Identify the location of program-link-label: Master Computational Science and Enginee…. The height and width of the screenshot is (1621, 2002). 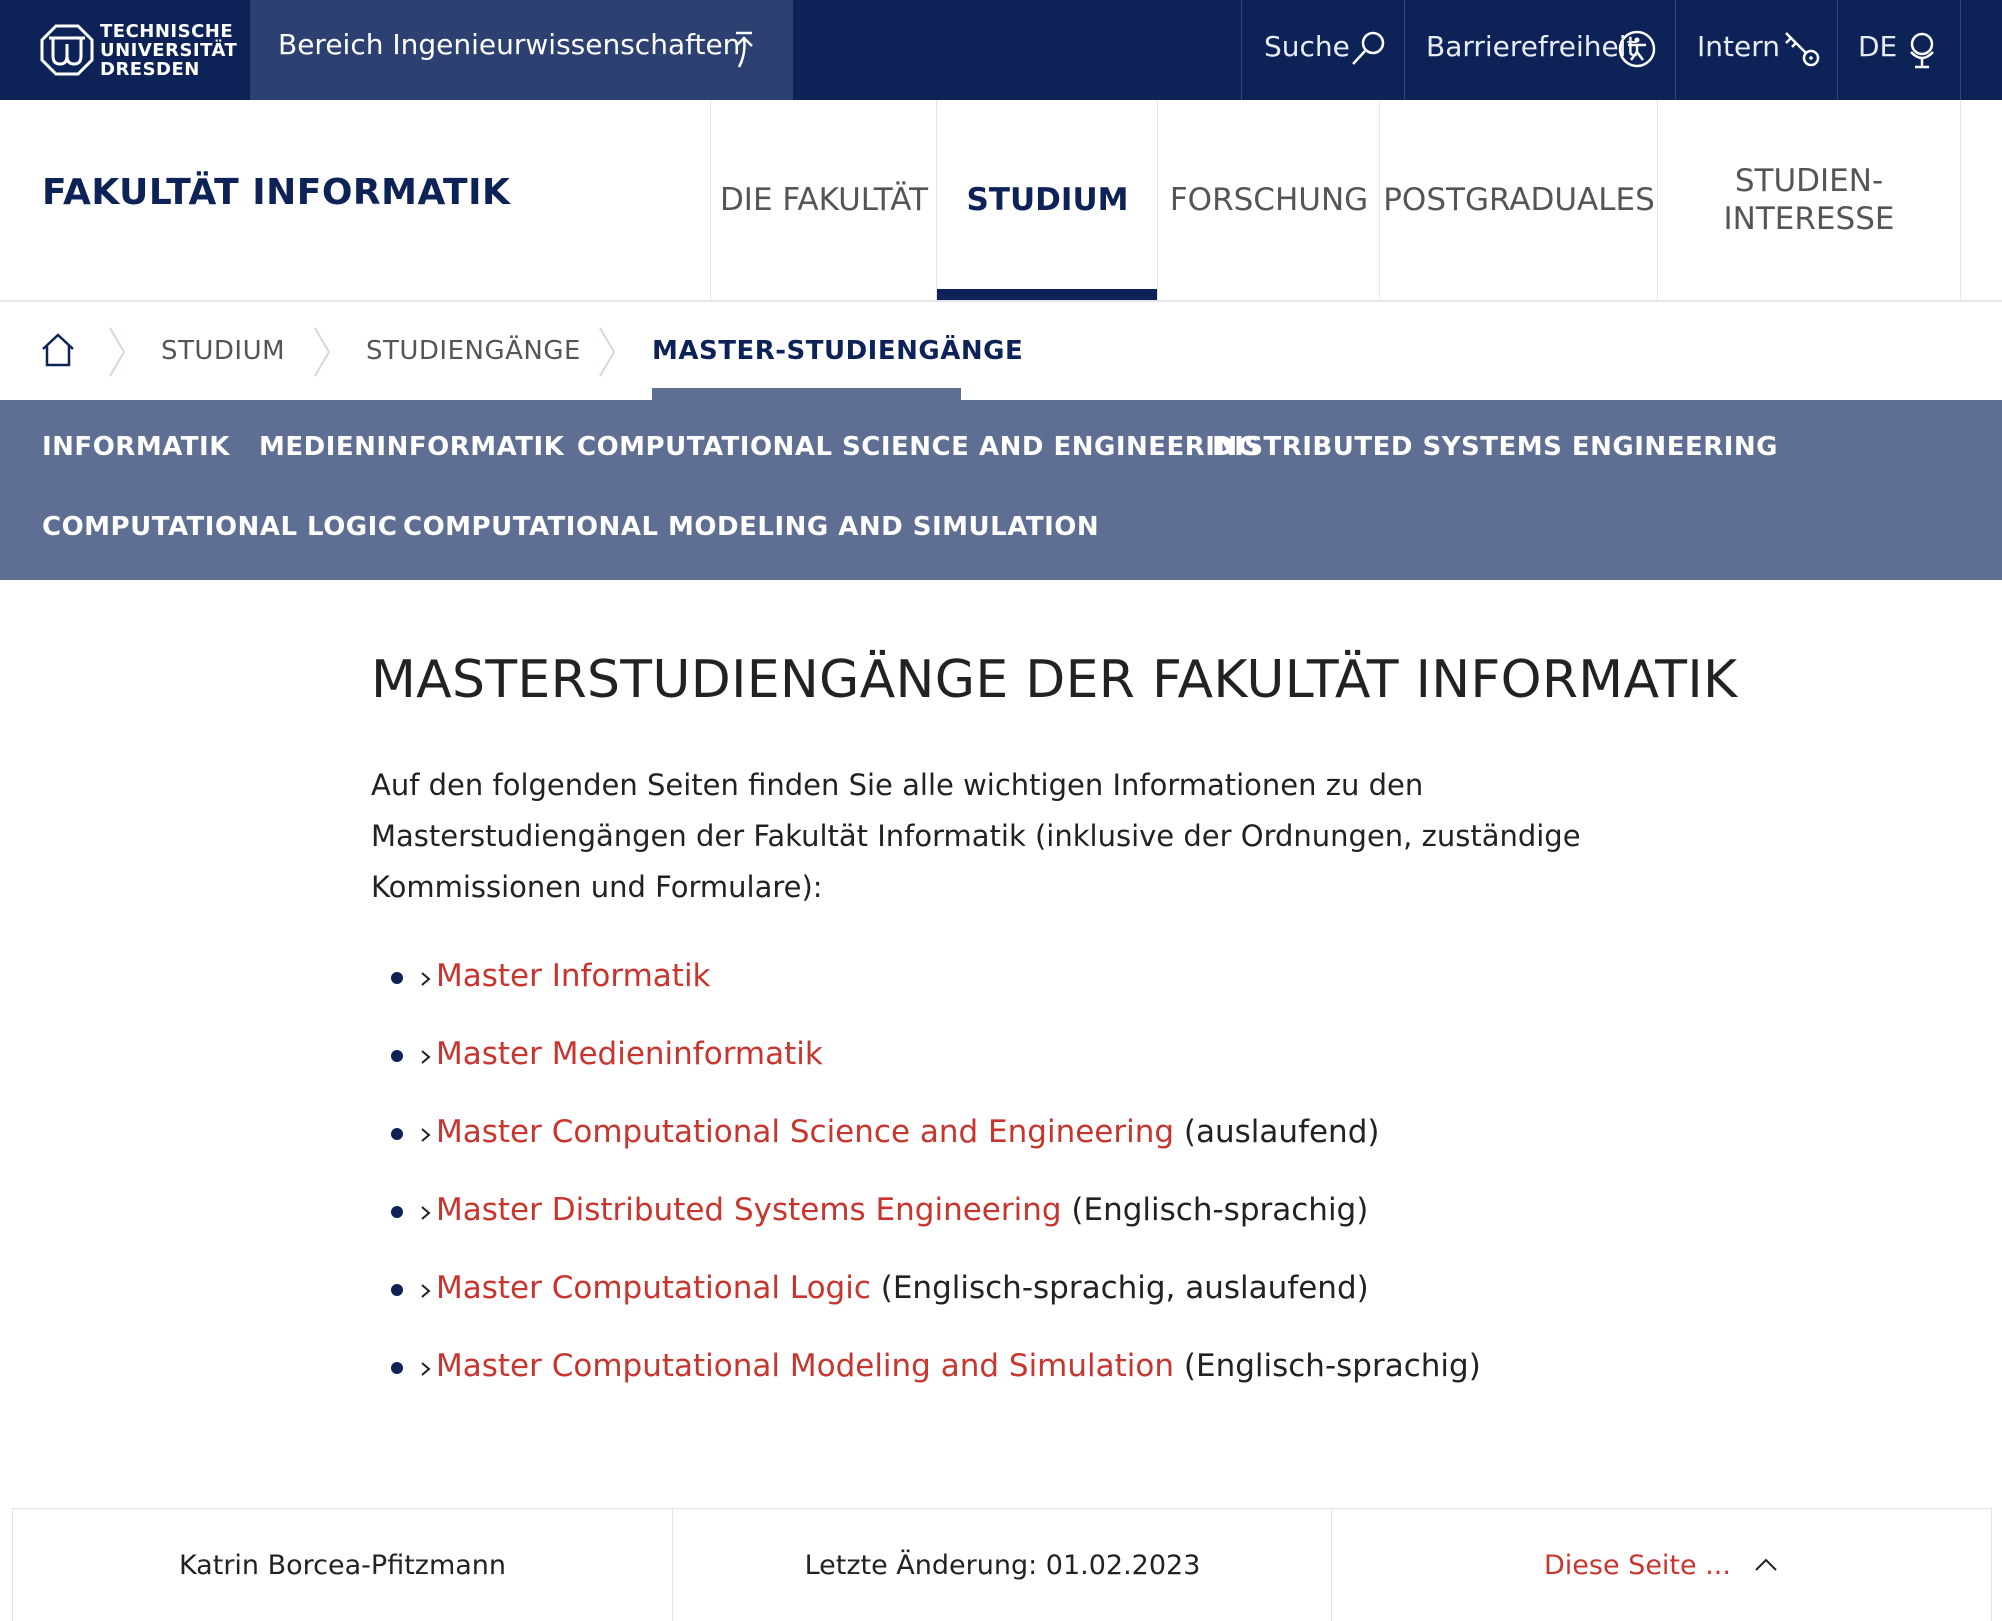
(805, 1132).